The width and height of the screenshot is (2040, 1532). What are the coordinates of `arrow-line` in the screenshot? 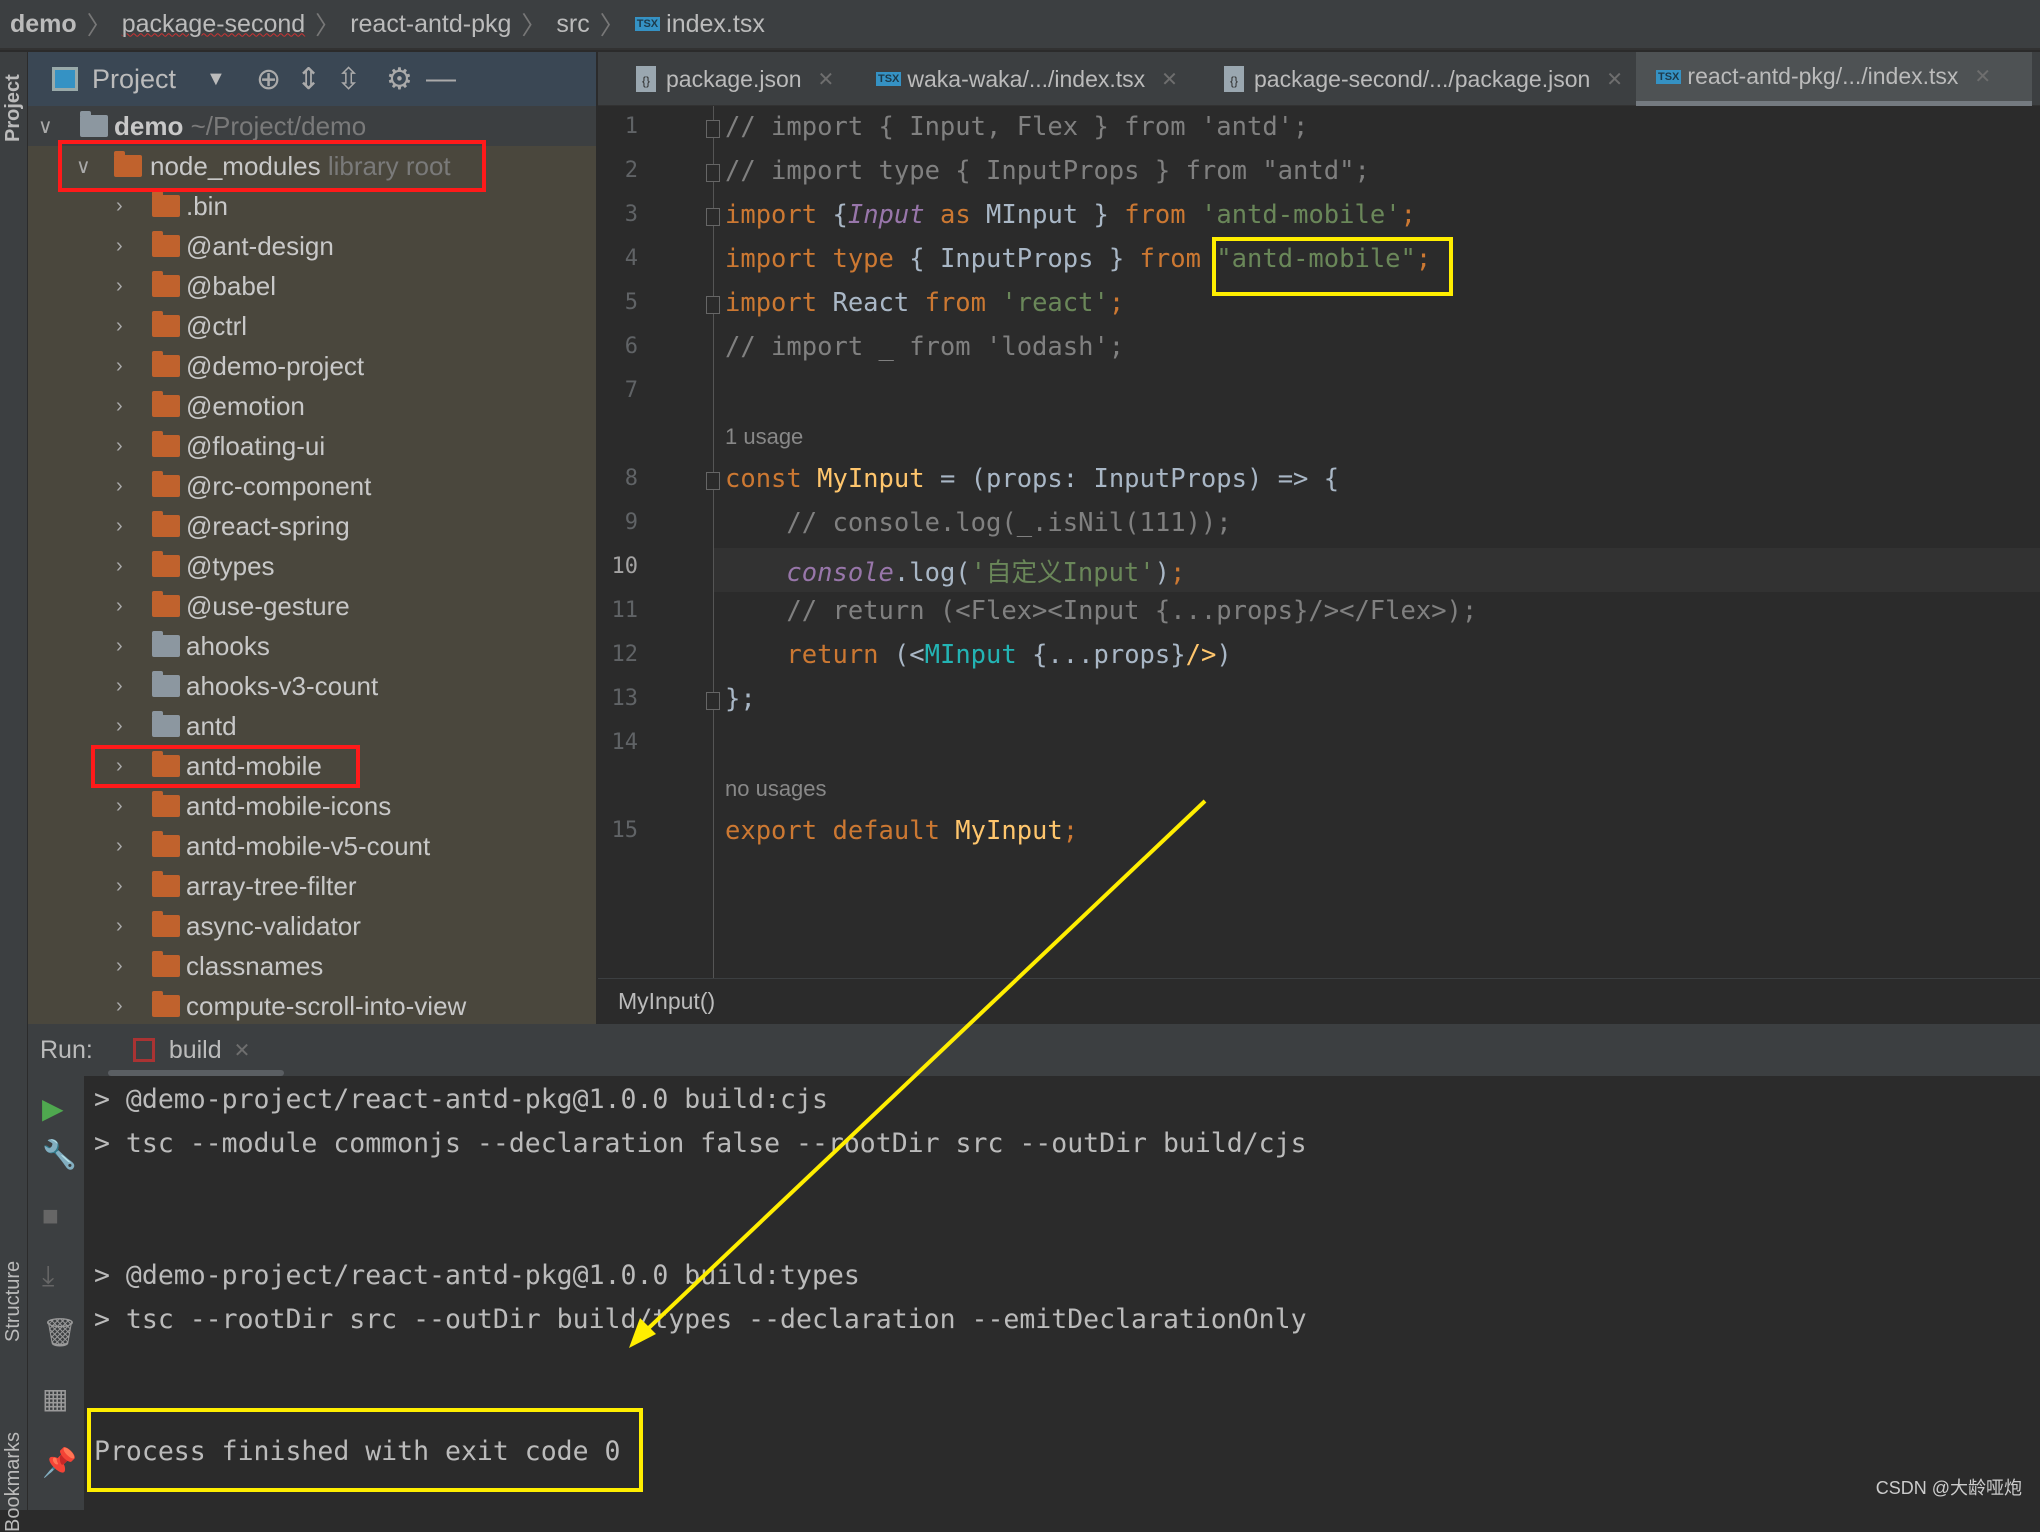 It's located at (920, 1070).